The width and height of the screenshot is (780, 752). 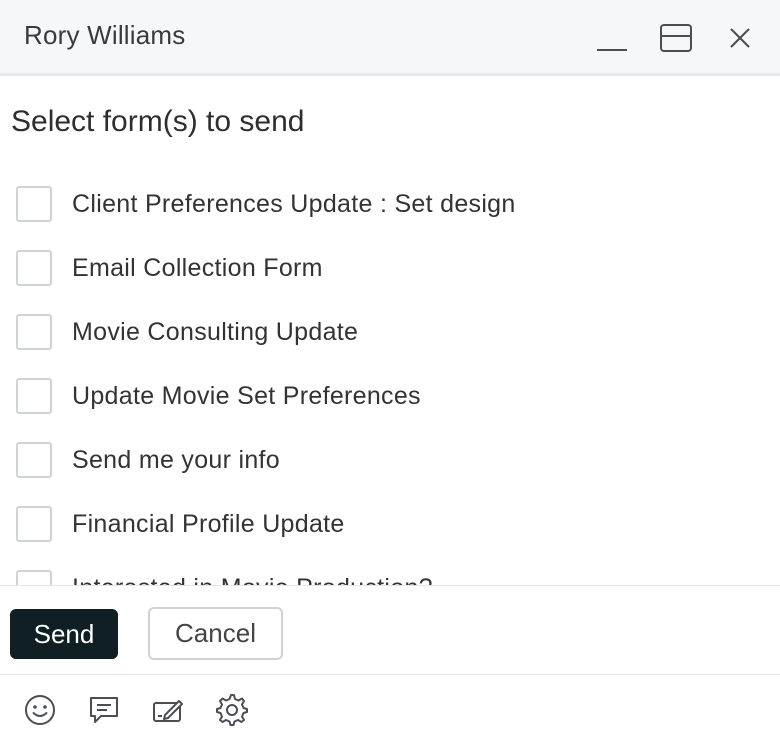 I want to click on emoji-button, so click(x=40, y=710).